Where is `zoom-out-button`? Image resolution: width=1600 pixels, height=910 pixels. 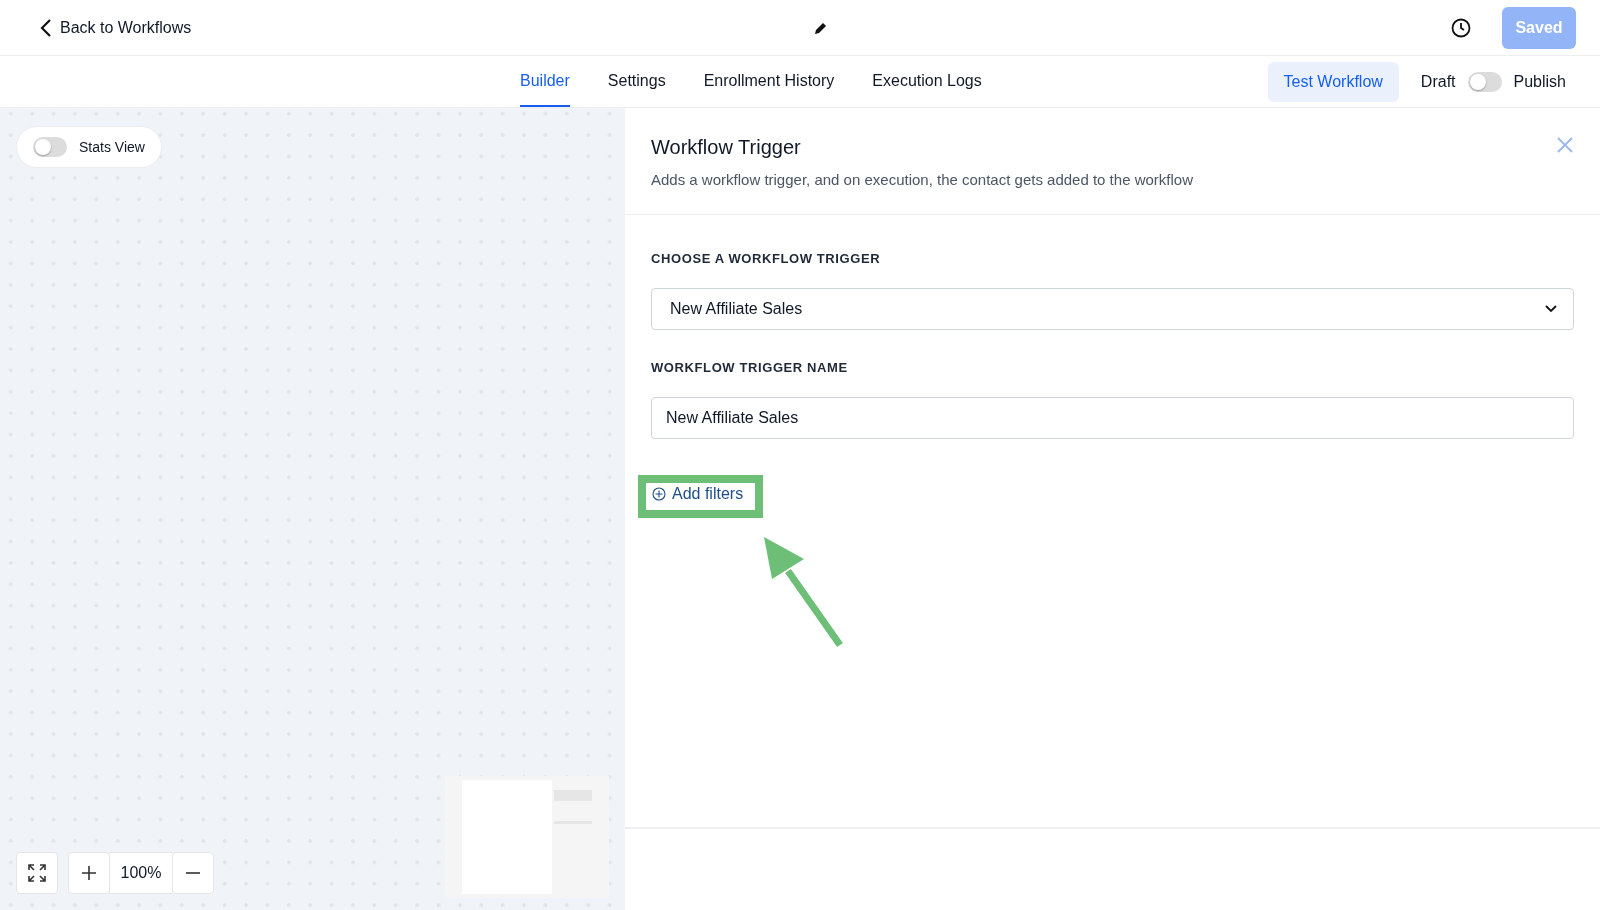
zoom-out-button is located at coordinates (193, 873).